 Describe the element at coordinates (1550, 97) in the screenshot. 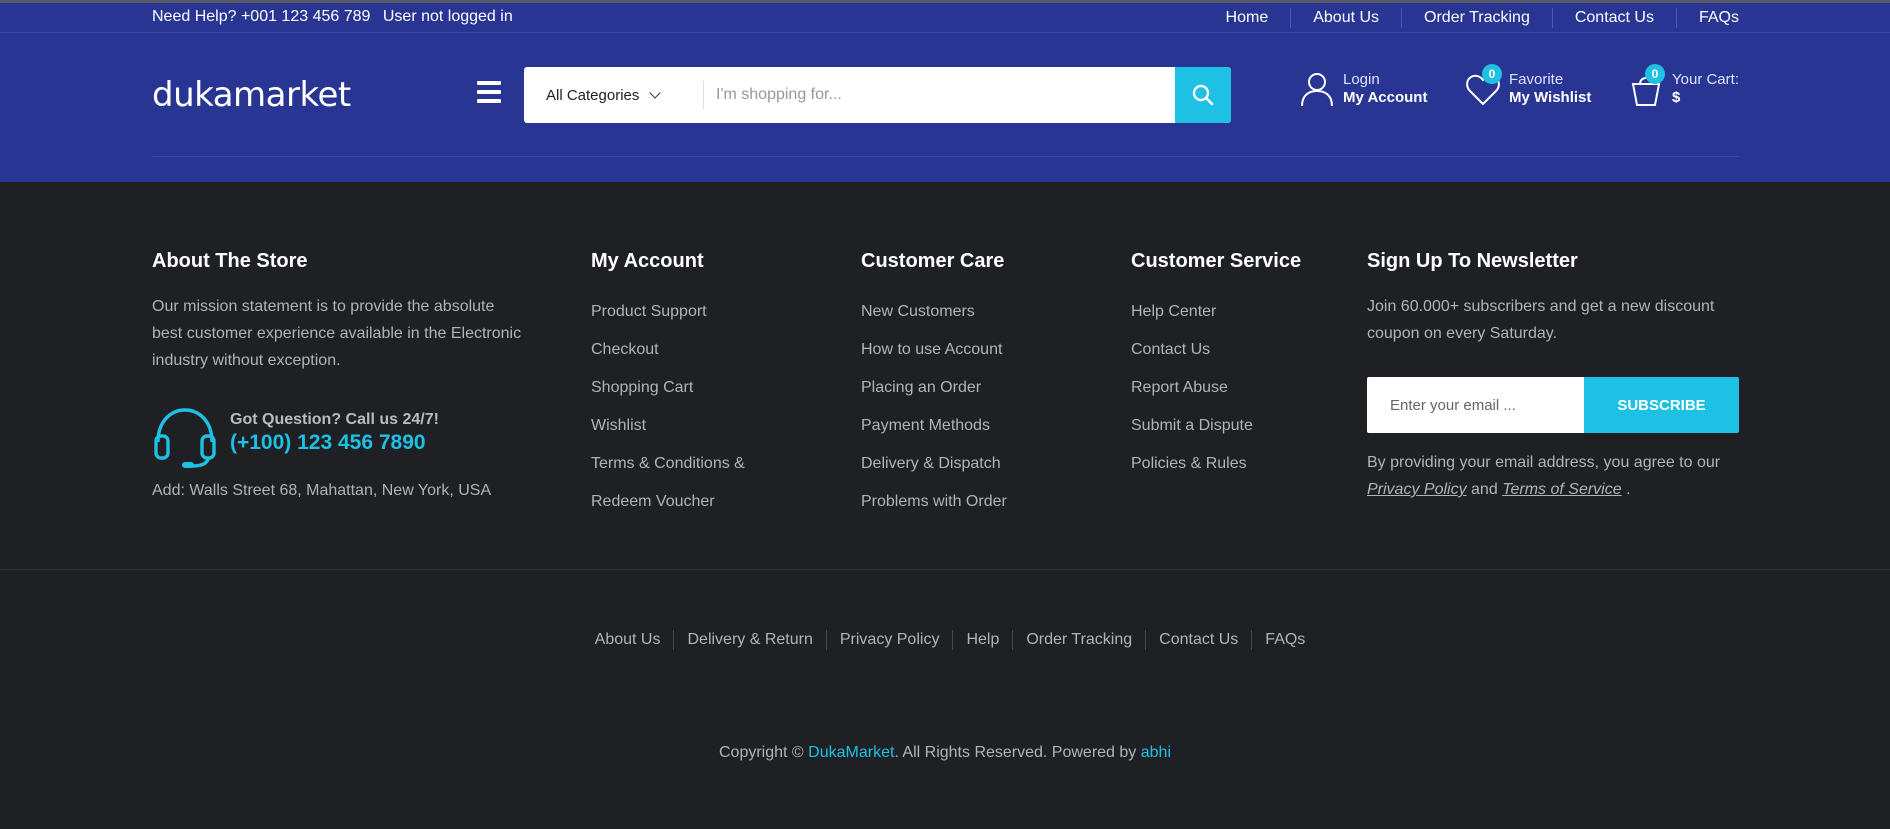

I see `wishlist-line2: My Wishlist` at that location.